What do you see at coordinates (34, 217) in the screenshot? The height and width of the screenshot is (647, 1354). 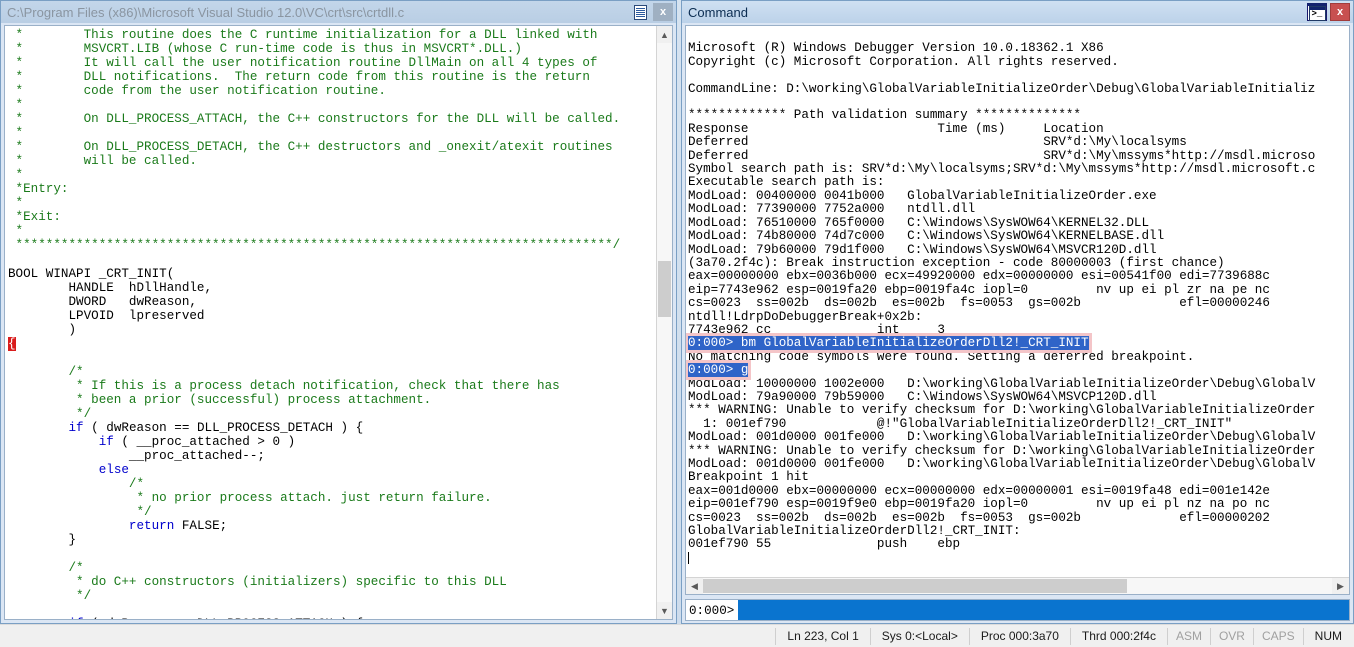 I see `code-line: *Exit:` at bounding box center [34, 217].